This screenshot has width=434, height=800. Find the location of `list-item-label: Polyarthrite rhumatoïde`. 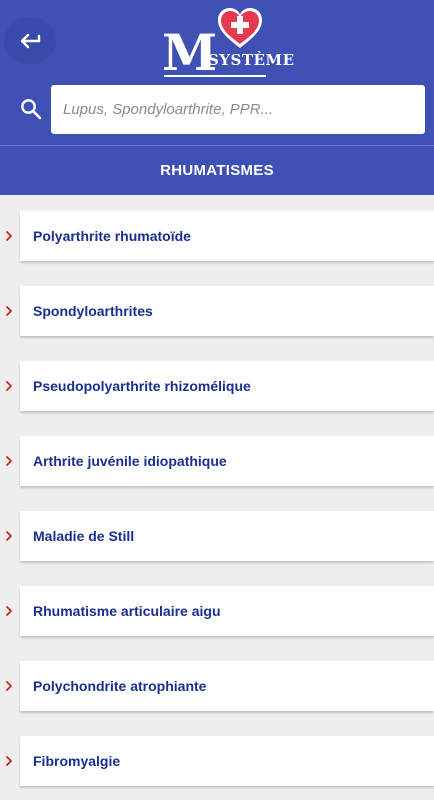

list-item-label: Polyarthrite rhumatoïde is located at coordinates (112, 236).